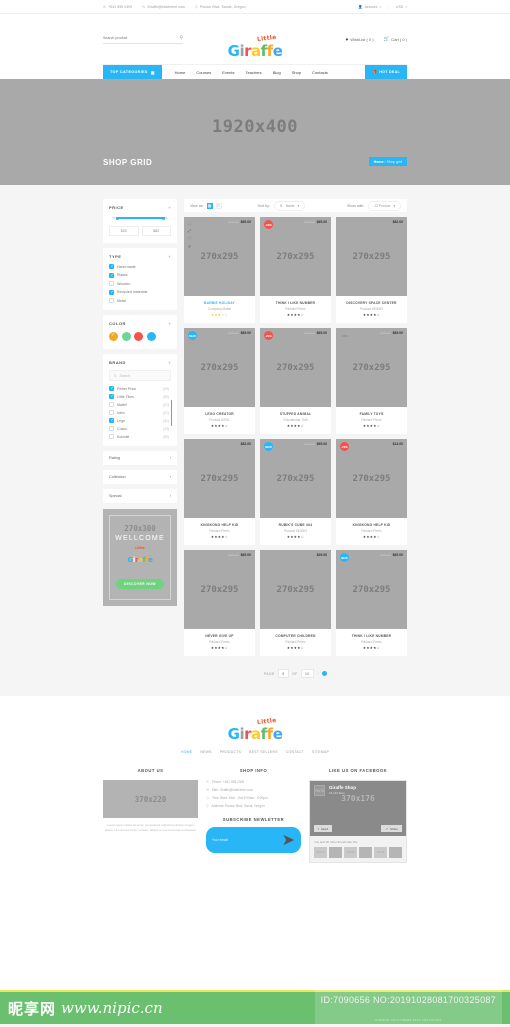 This screenshot has height=1027, width=510. What do you see at coordinates (171, 413) in the screenshot?
I see `brand-list-scrollbar` at bounding box center [171, 413].